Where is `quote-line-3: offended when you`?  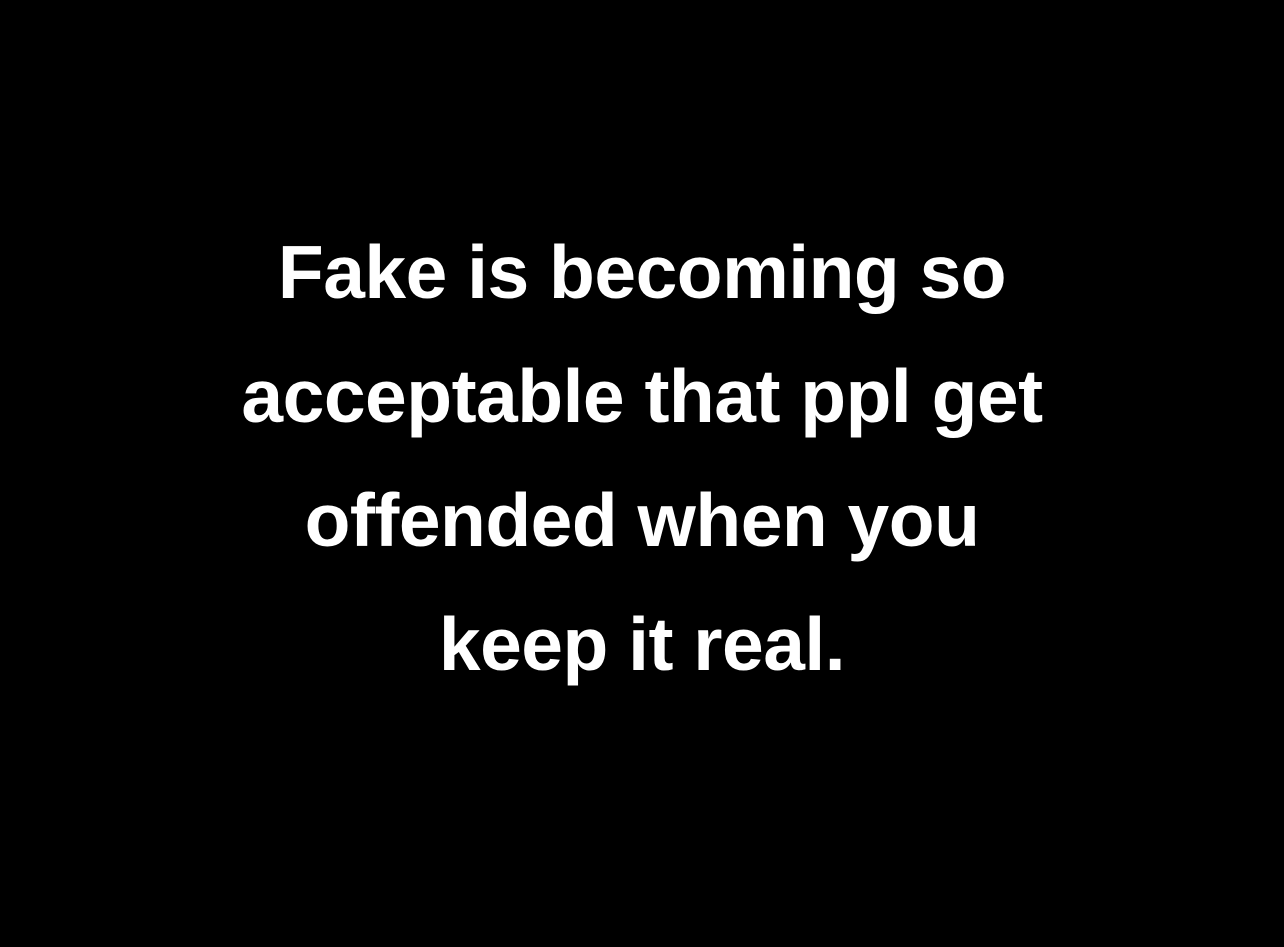 quote-line-3: offended when you is located at coordinates (642, 520).